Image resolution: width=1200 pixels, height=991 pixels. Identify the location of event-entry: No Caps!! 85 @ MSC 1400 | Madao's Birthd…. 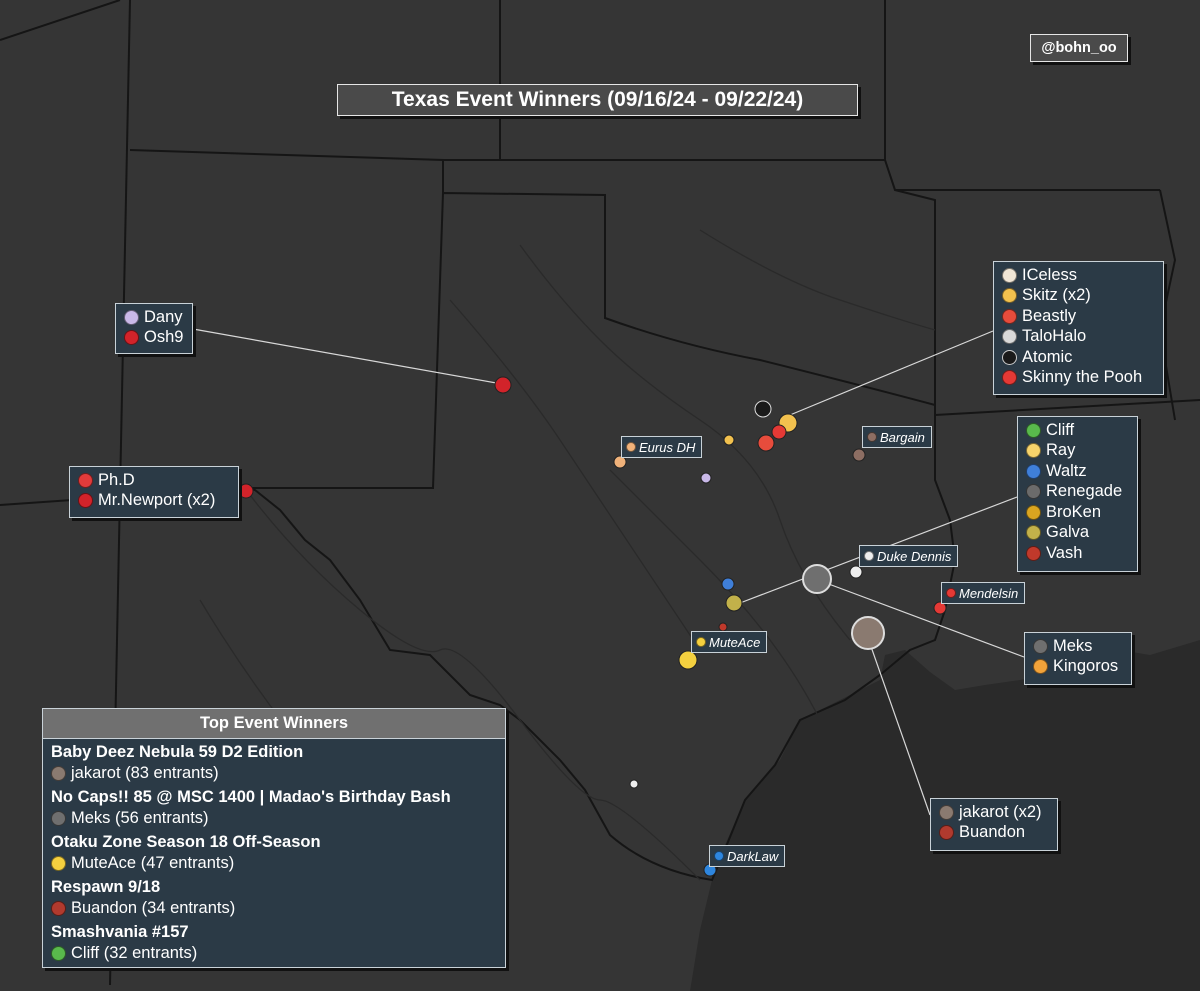
(274, 807).